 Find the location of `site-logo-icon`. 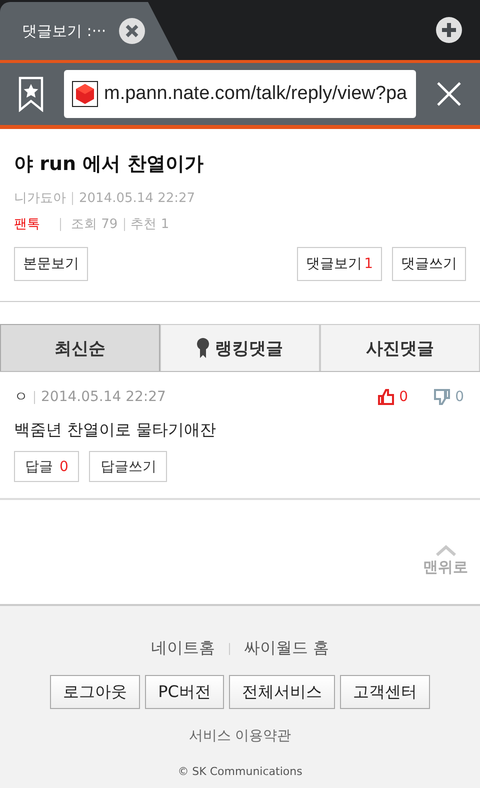

site-logo-icon is located at coordinates (85, 94).